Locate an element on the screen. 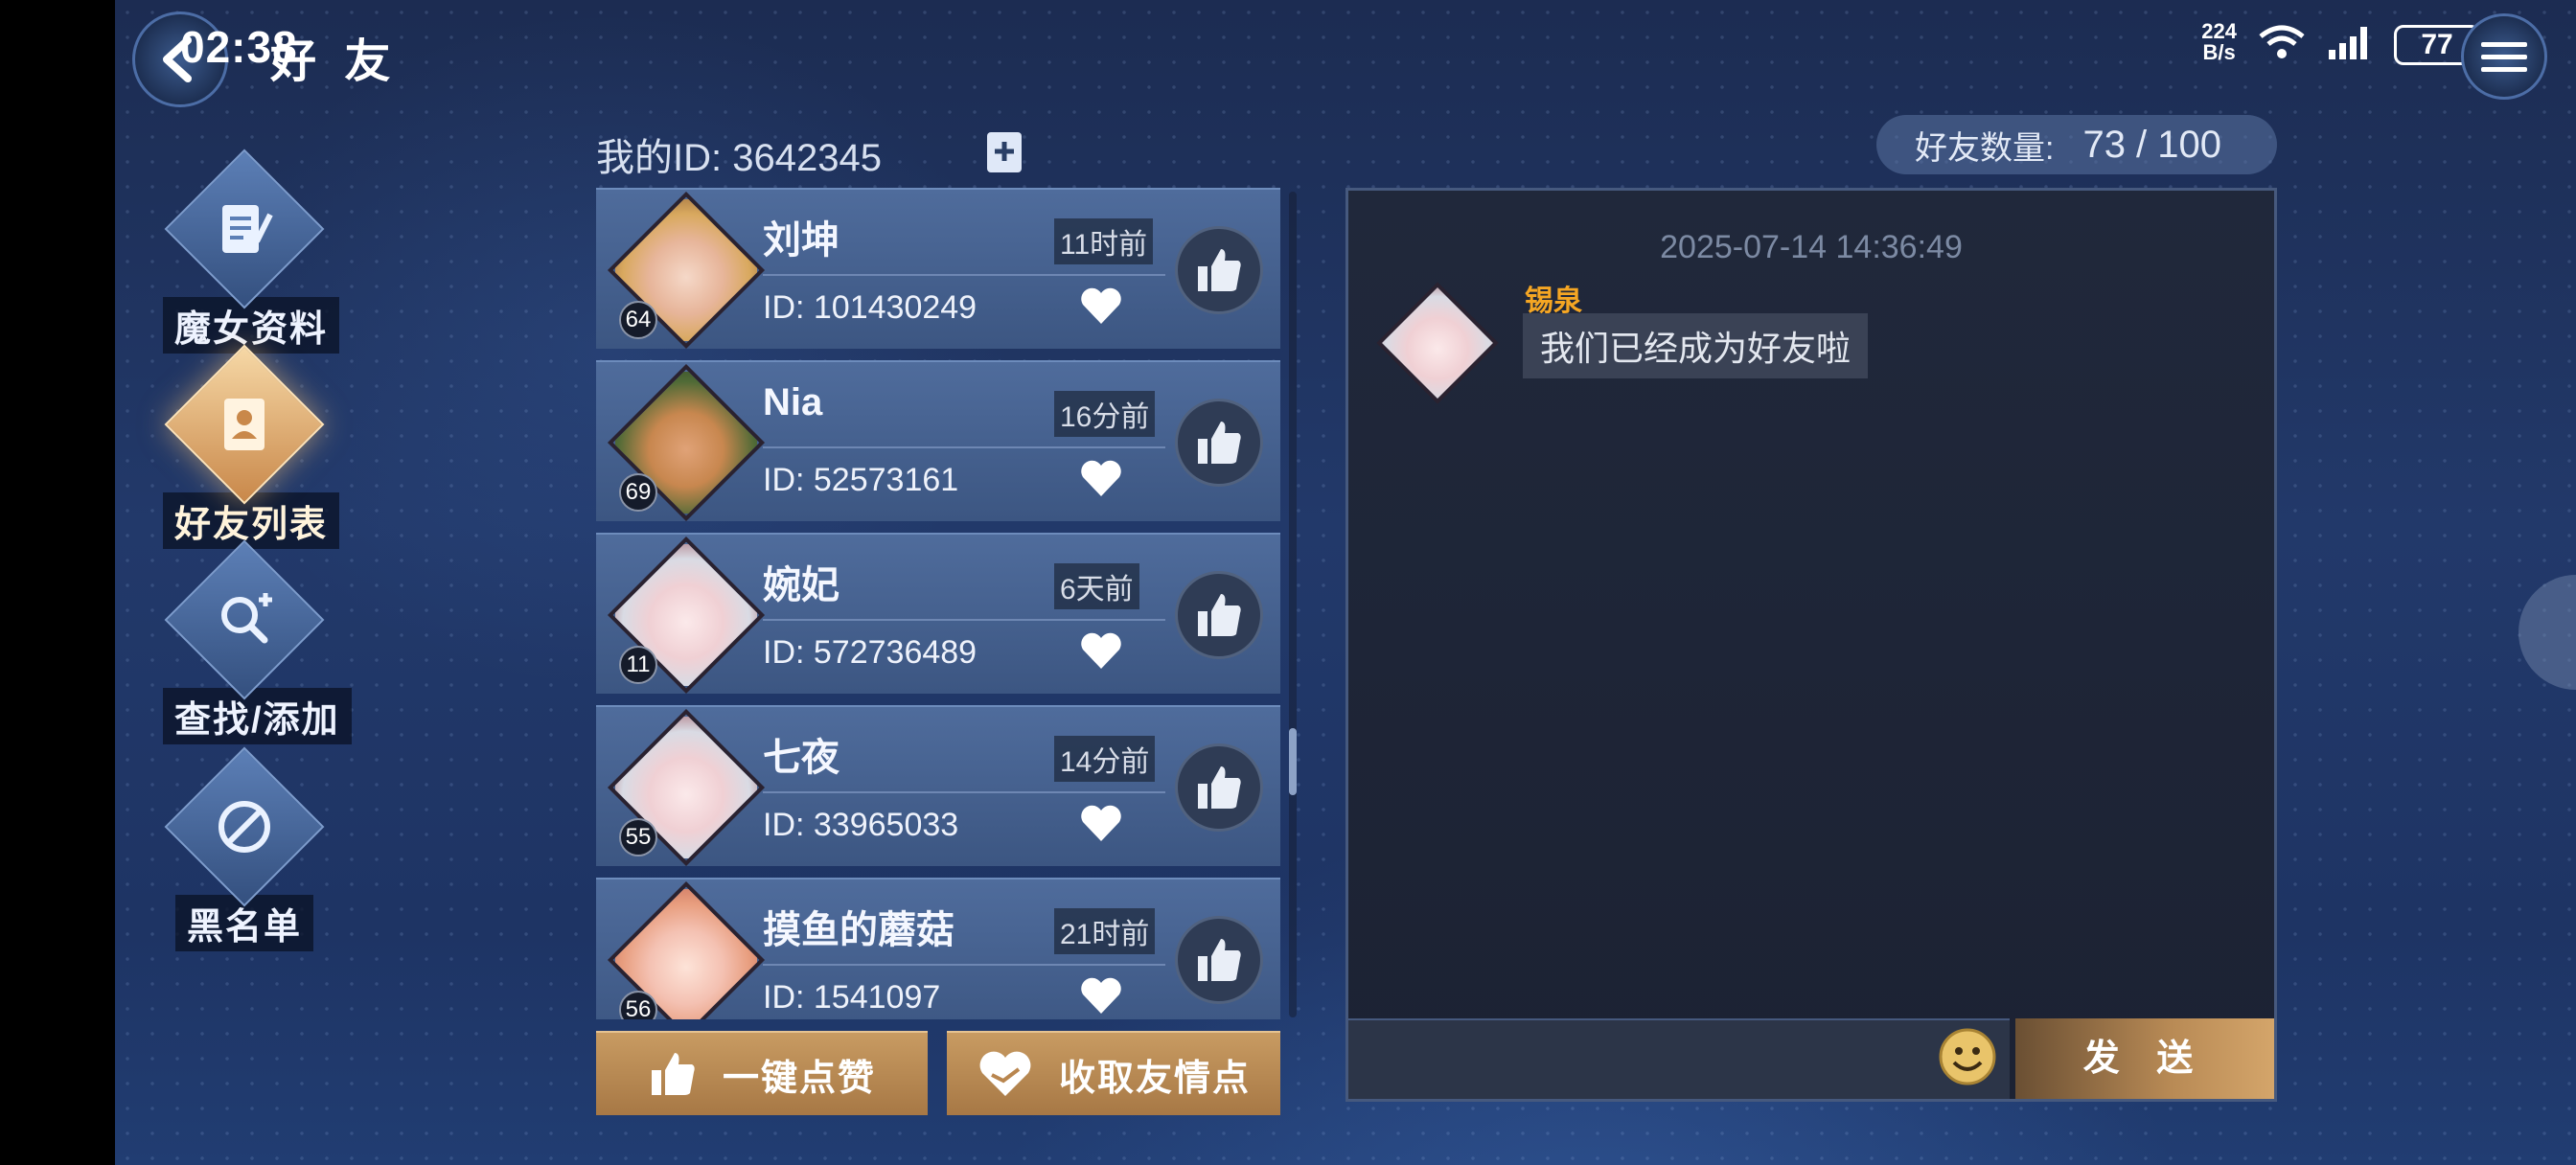  level-badge: 11 is located at coordinates (638, 665).